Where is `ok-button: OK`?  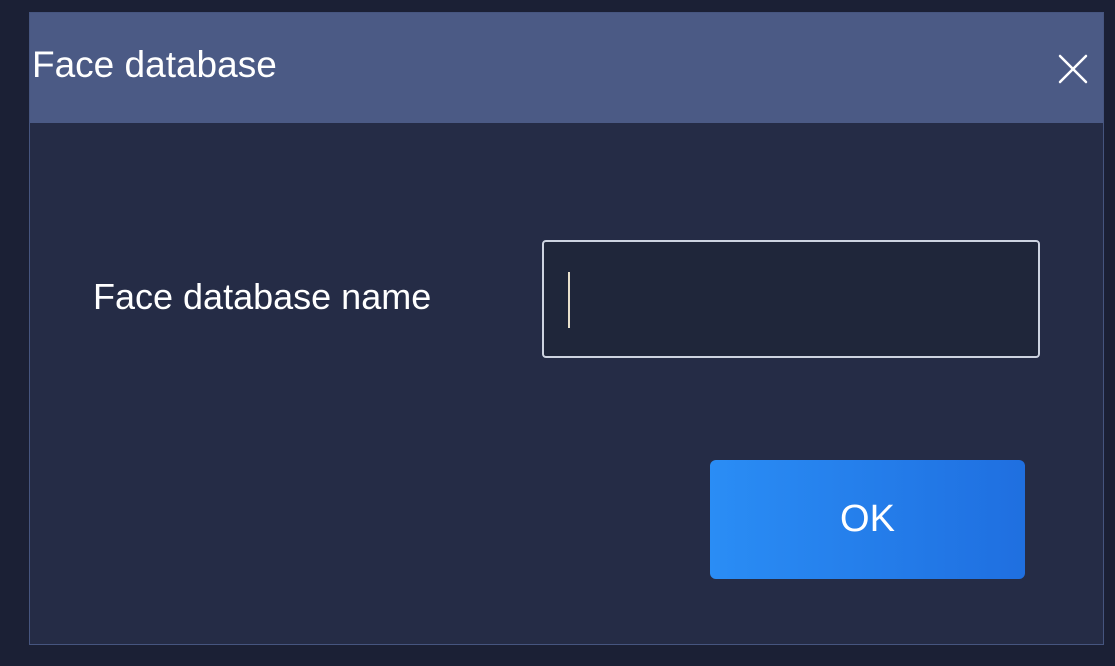
ok-button: OK is located at coordinates (867, 519).